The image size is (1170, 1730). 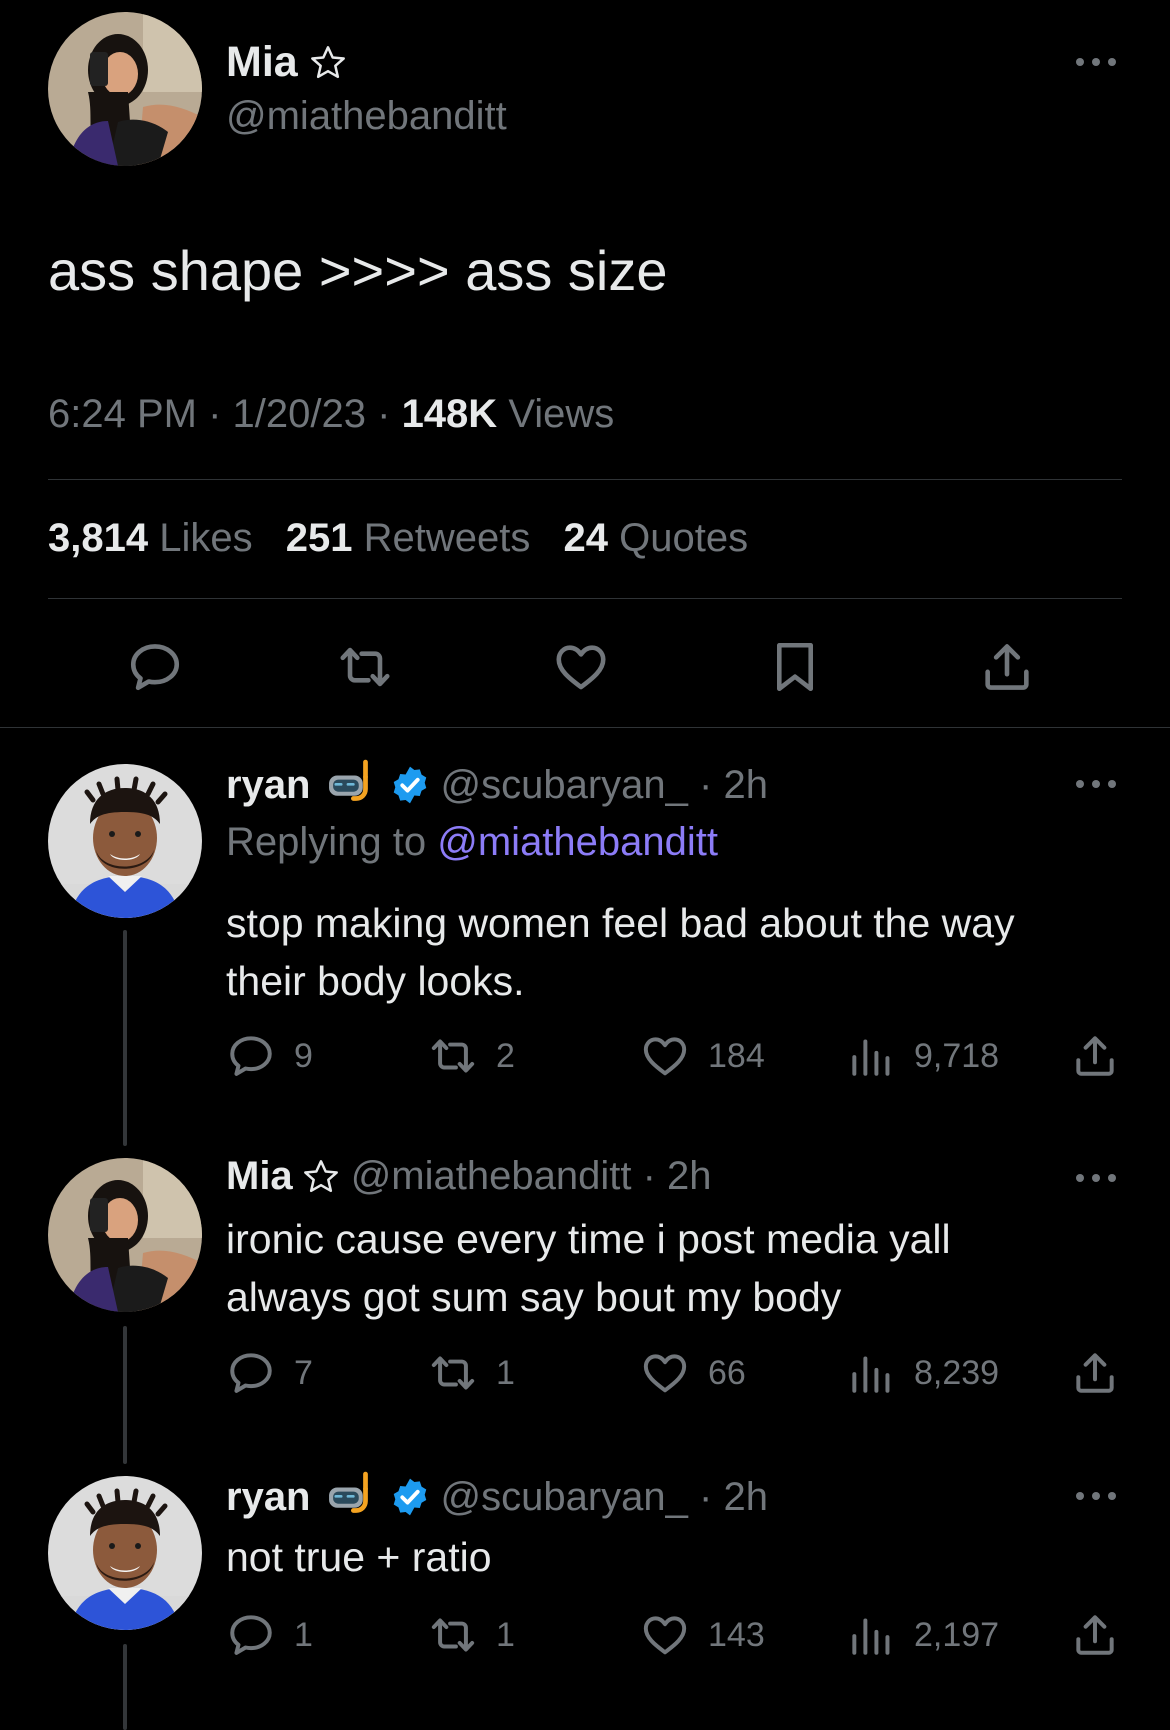 I want to click on reply-text-line: their body looks., so click(x=375, y=981).